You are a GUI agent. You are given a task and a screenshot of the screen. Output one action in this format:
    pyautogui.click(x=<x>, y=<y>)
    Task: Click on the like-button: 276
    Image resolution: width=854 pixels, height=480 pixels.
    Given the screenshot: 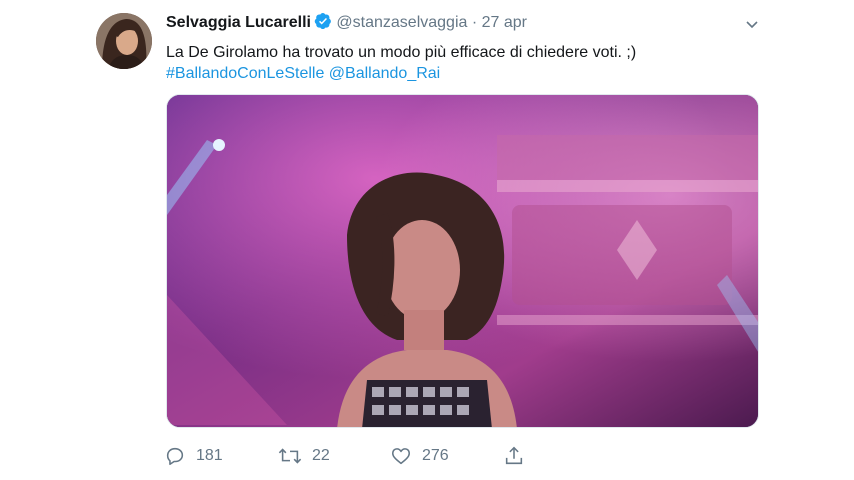 What is the action you would take?
    pyautogui.click(x=419, y=456)
    